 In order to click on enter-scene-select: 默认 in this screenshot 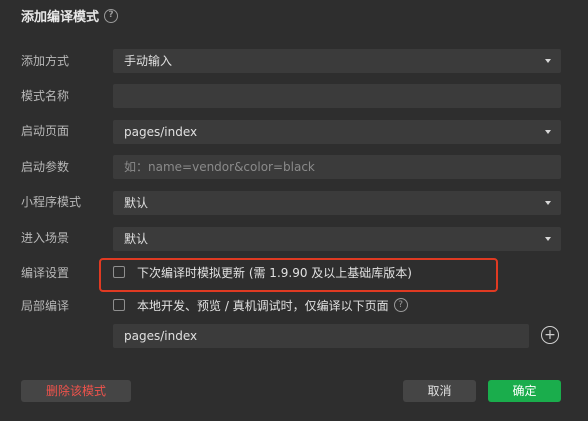, I will do `click(337, 239)`.